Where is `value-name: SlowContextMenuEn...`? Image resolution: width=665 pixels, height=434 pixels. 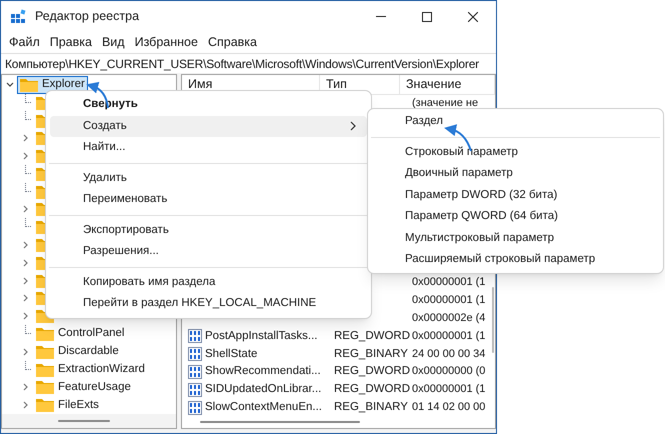 value-name: SlowContextMenuEn... is located at coordinates (263, 407).